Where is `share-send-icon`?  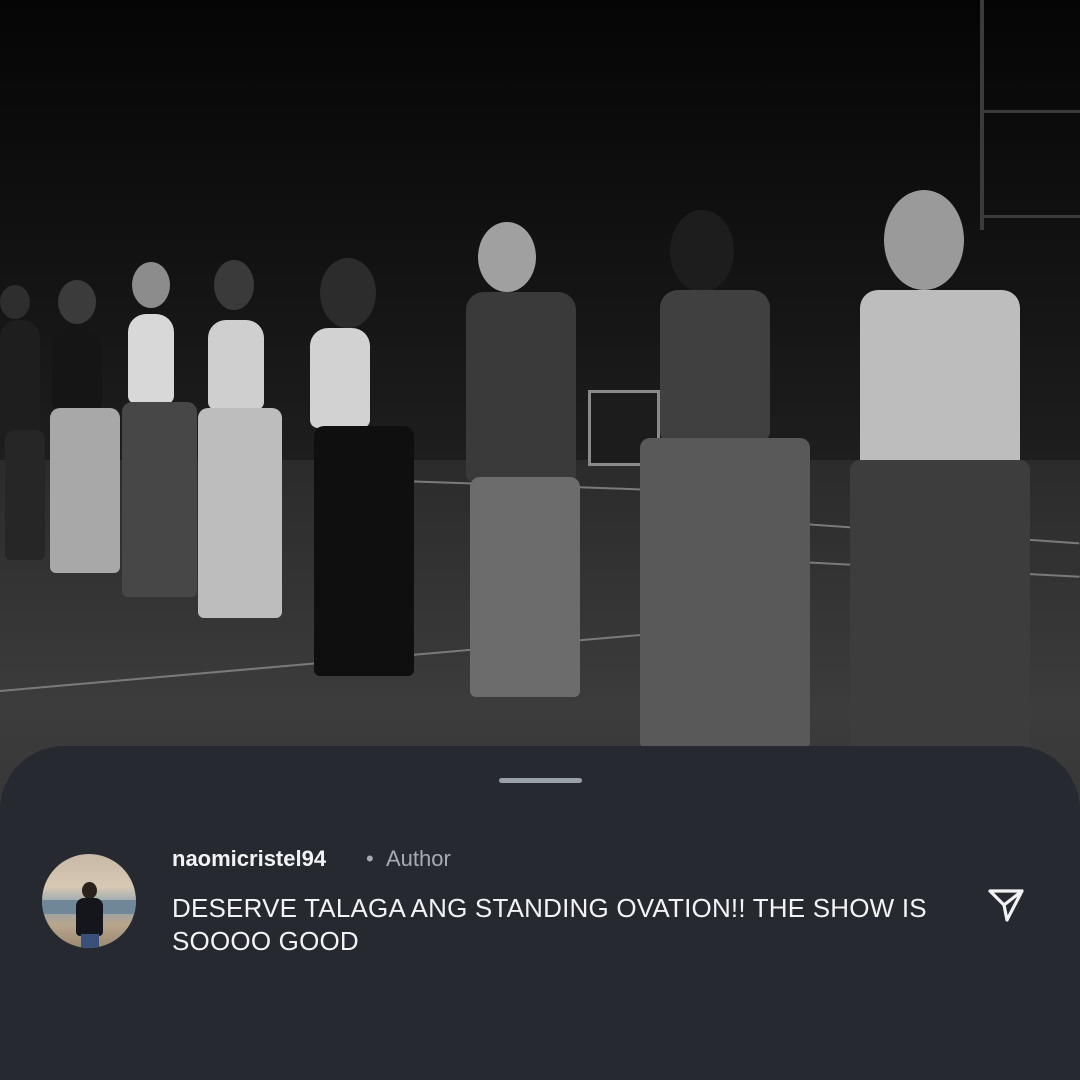 share-send-icon is located at coordinates (1006, 905).